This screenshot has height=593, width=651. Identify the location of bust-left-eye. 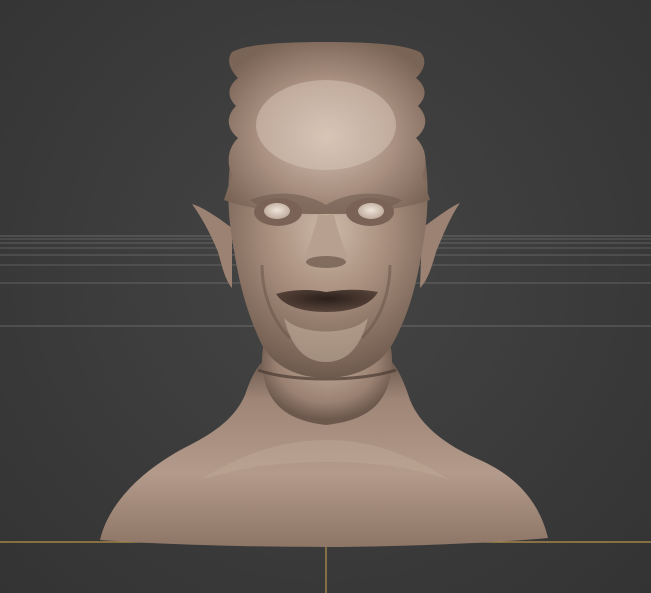
(277, 211).